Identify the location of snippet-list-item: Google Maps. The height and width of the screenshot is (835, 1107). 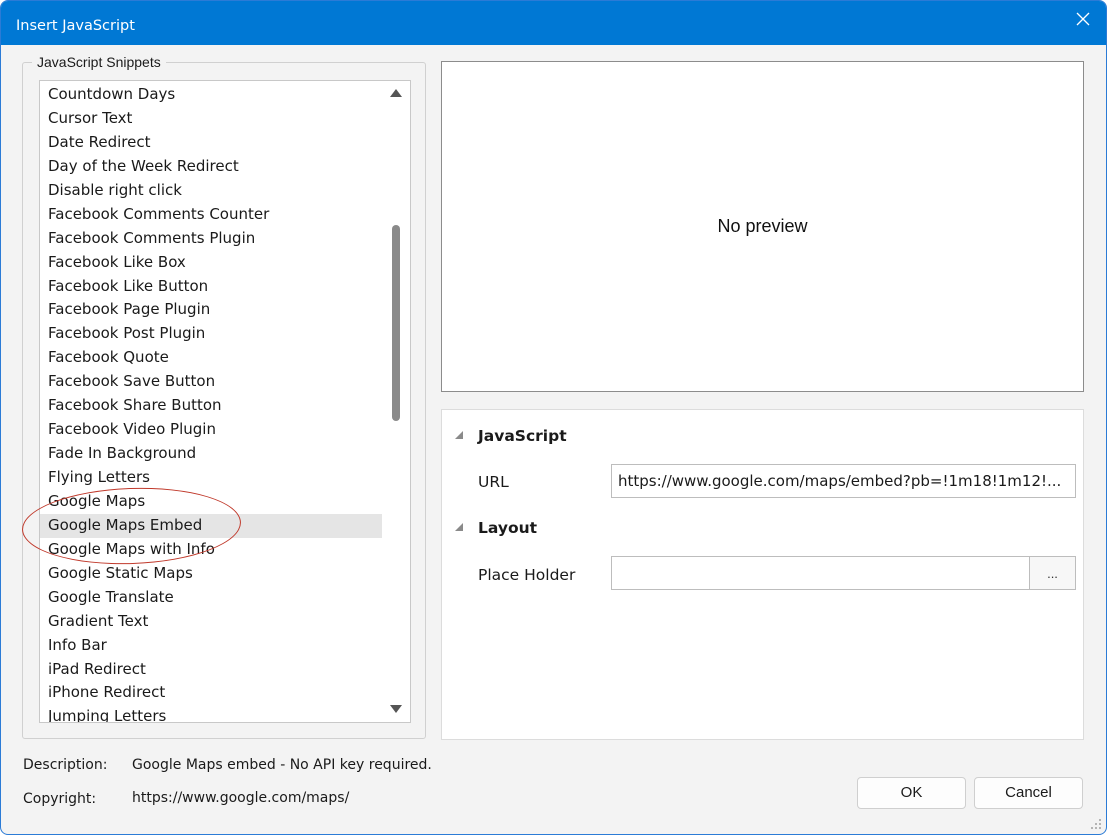
(211, 502).